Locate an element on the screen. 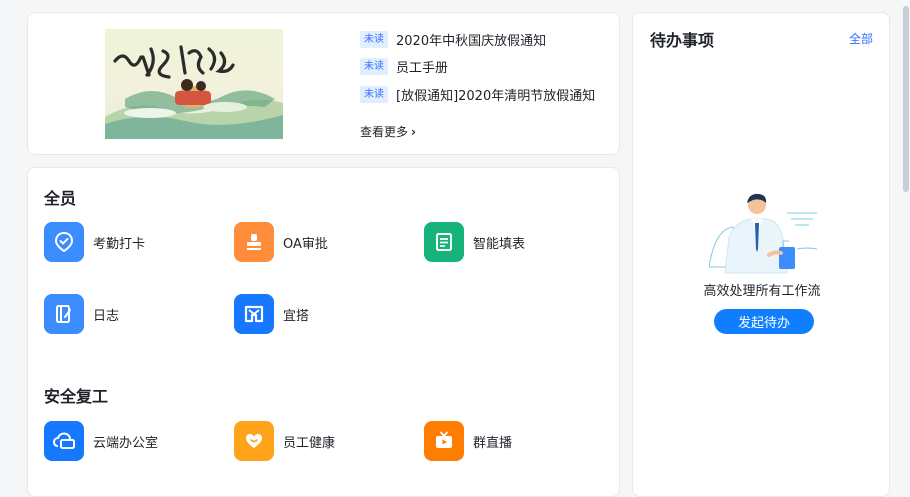 This screenshot has height=497, width=910. news-item: 未读 [放假通知]2020年清明节放假通知 is located at coordinates (477, 94).